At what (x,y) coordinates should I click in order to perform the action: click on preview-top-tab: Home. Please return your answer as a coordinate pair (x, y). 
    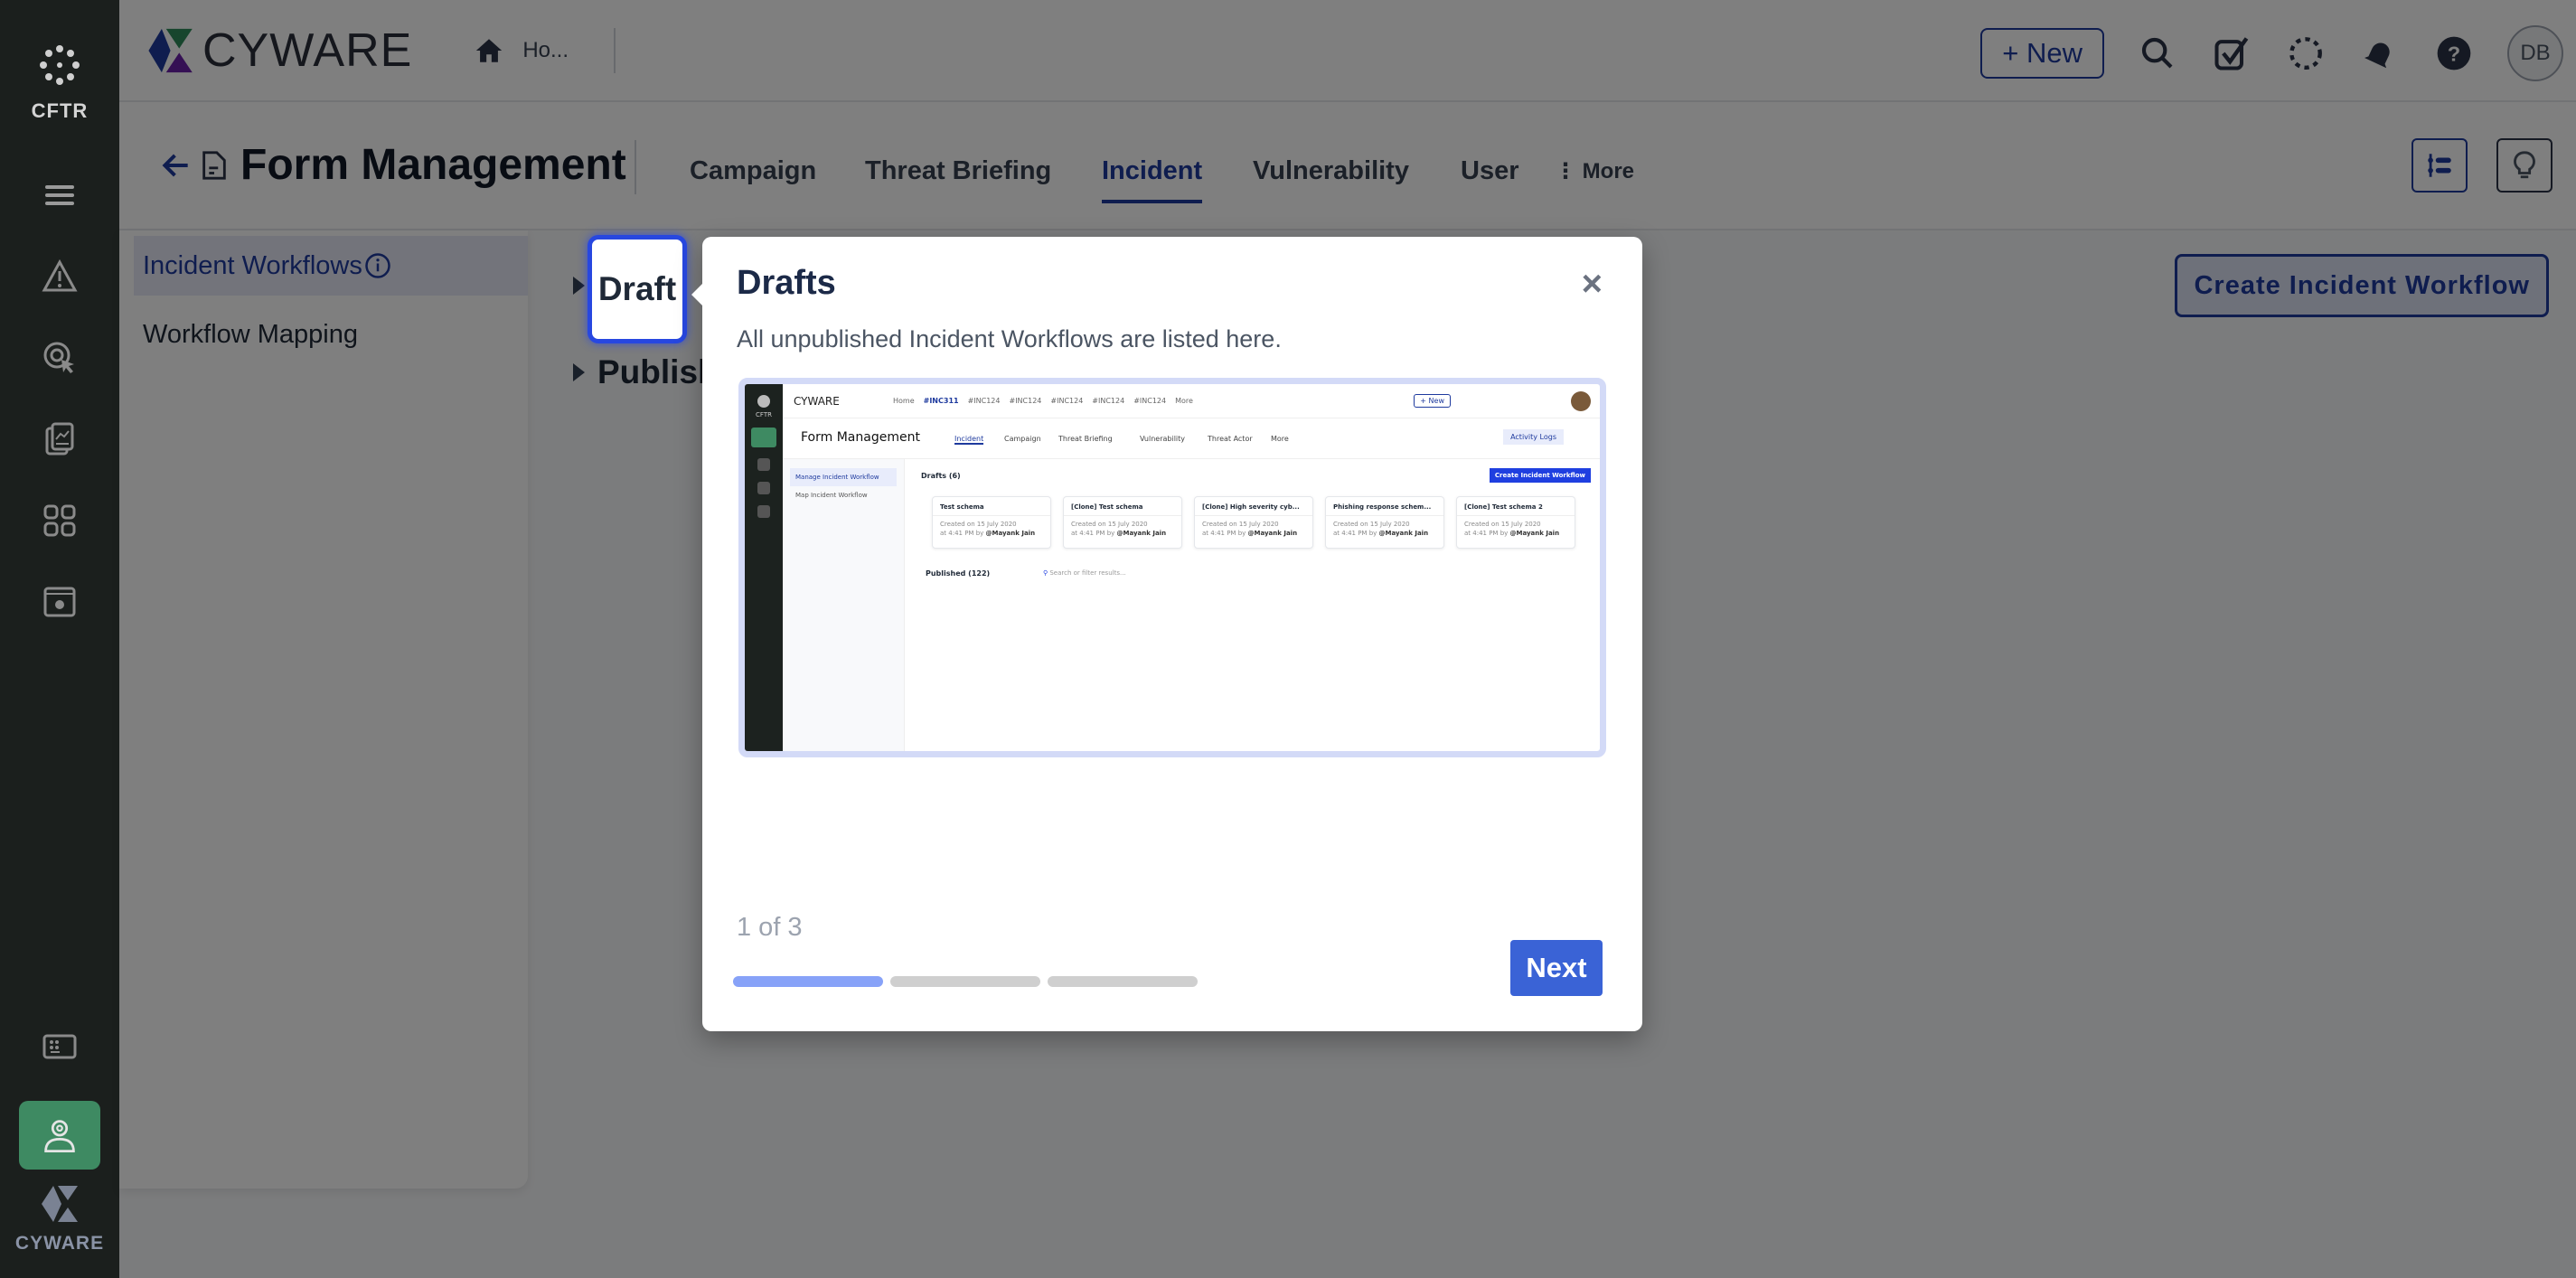
    Looking at the image, I should click on (904, 401).